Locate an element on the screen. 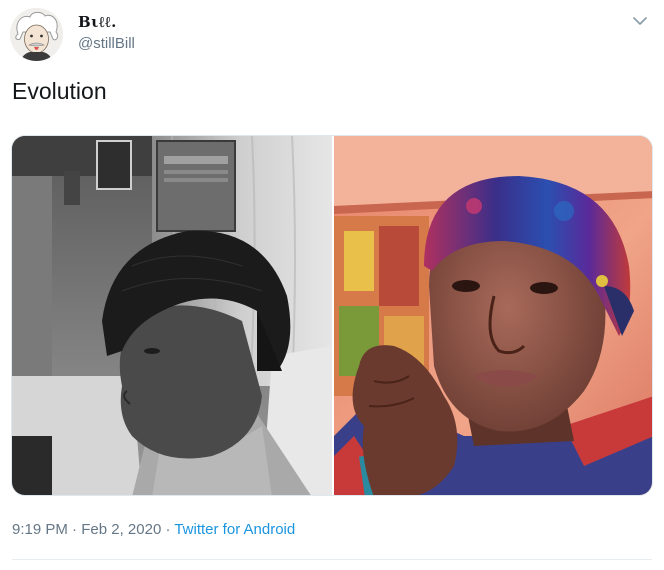  author-display-name: Bιℓℓ. is located at coordinates (97, 22).